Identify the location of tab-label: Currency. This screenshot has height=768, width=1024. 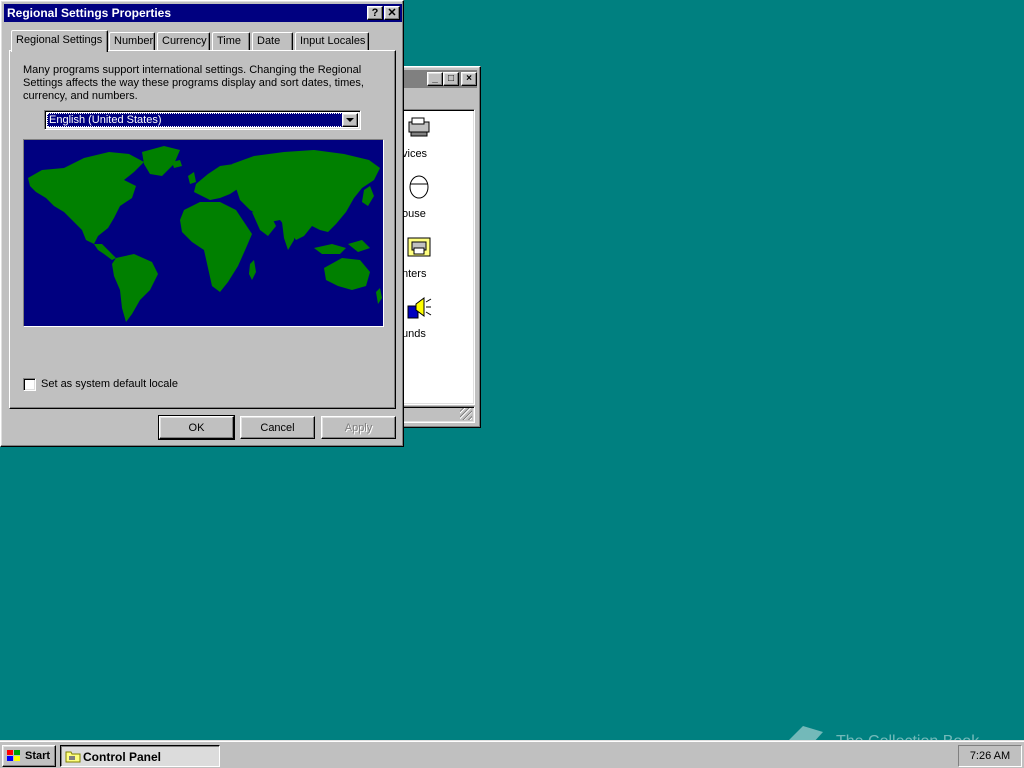
(184, 41).